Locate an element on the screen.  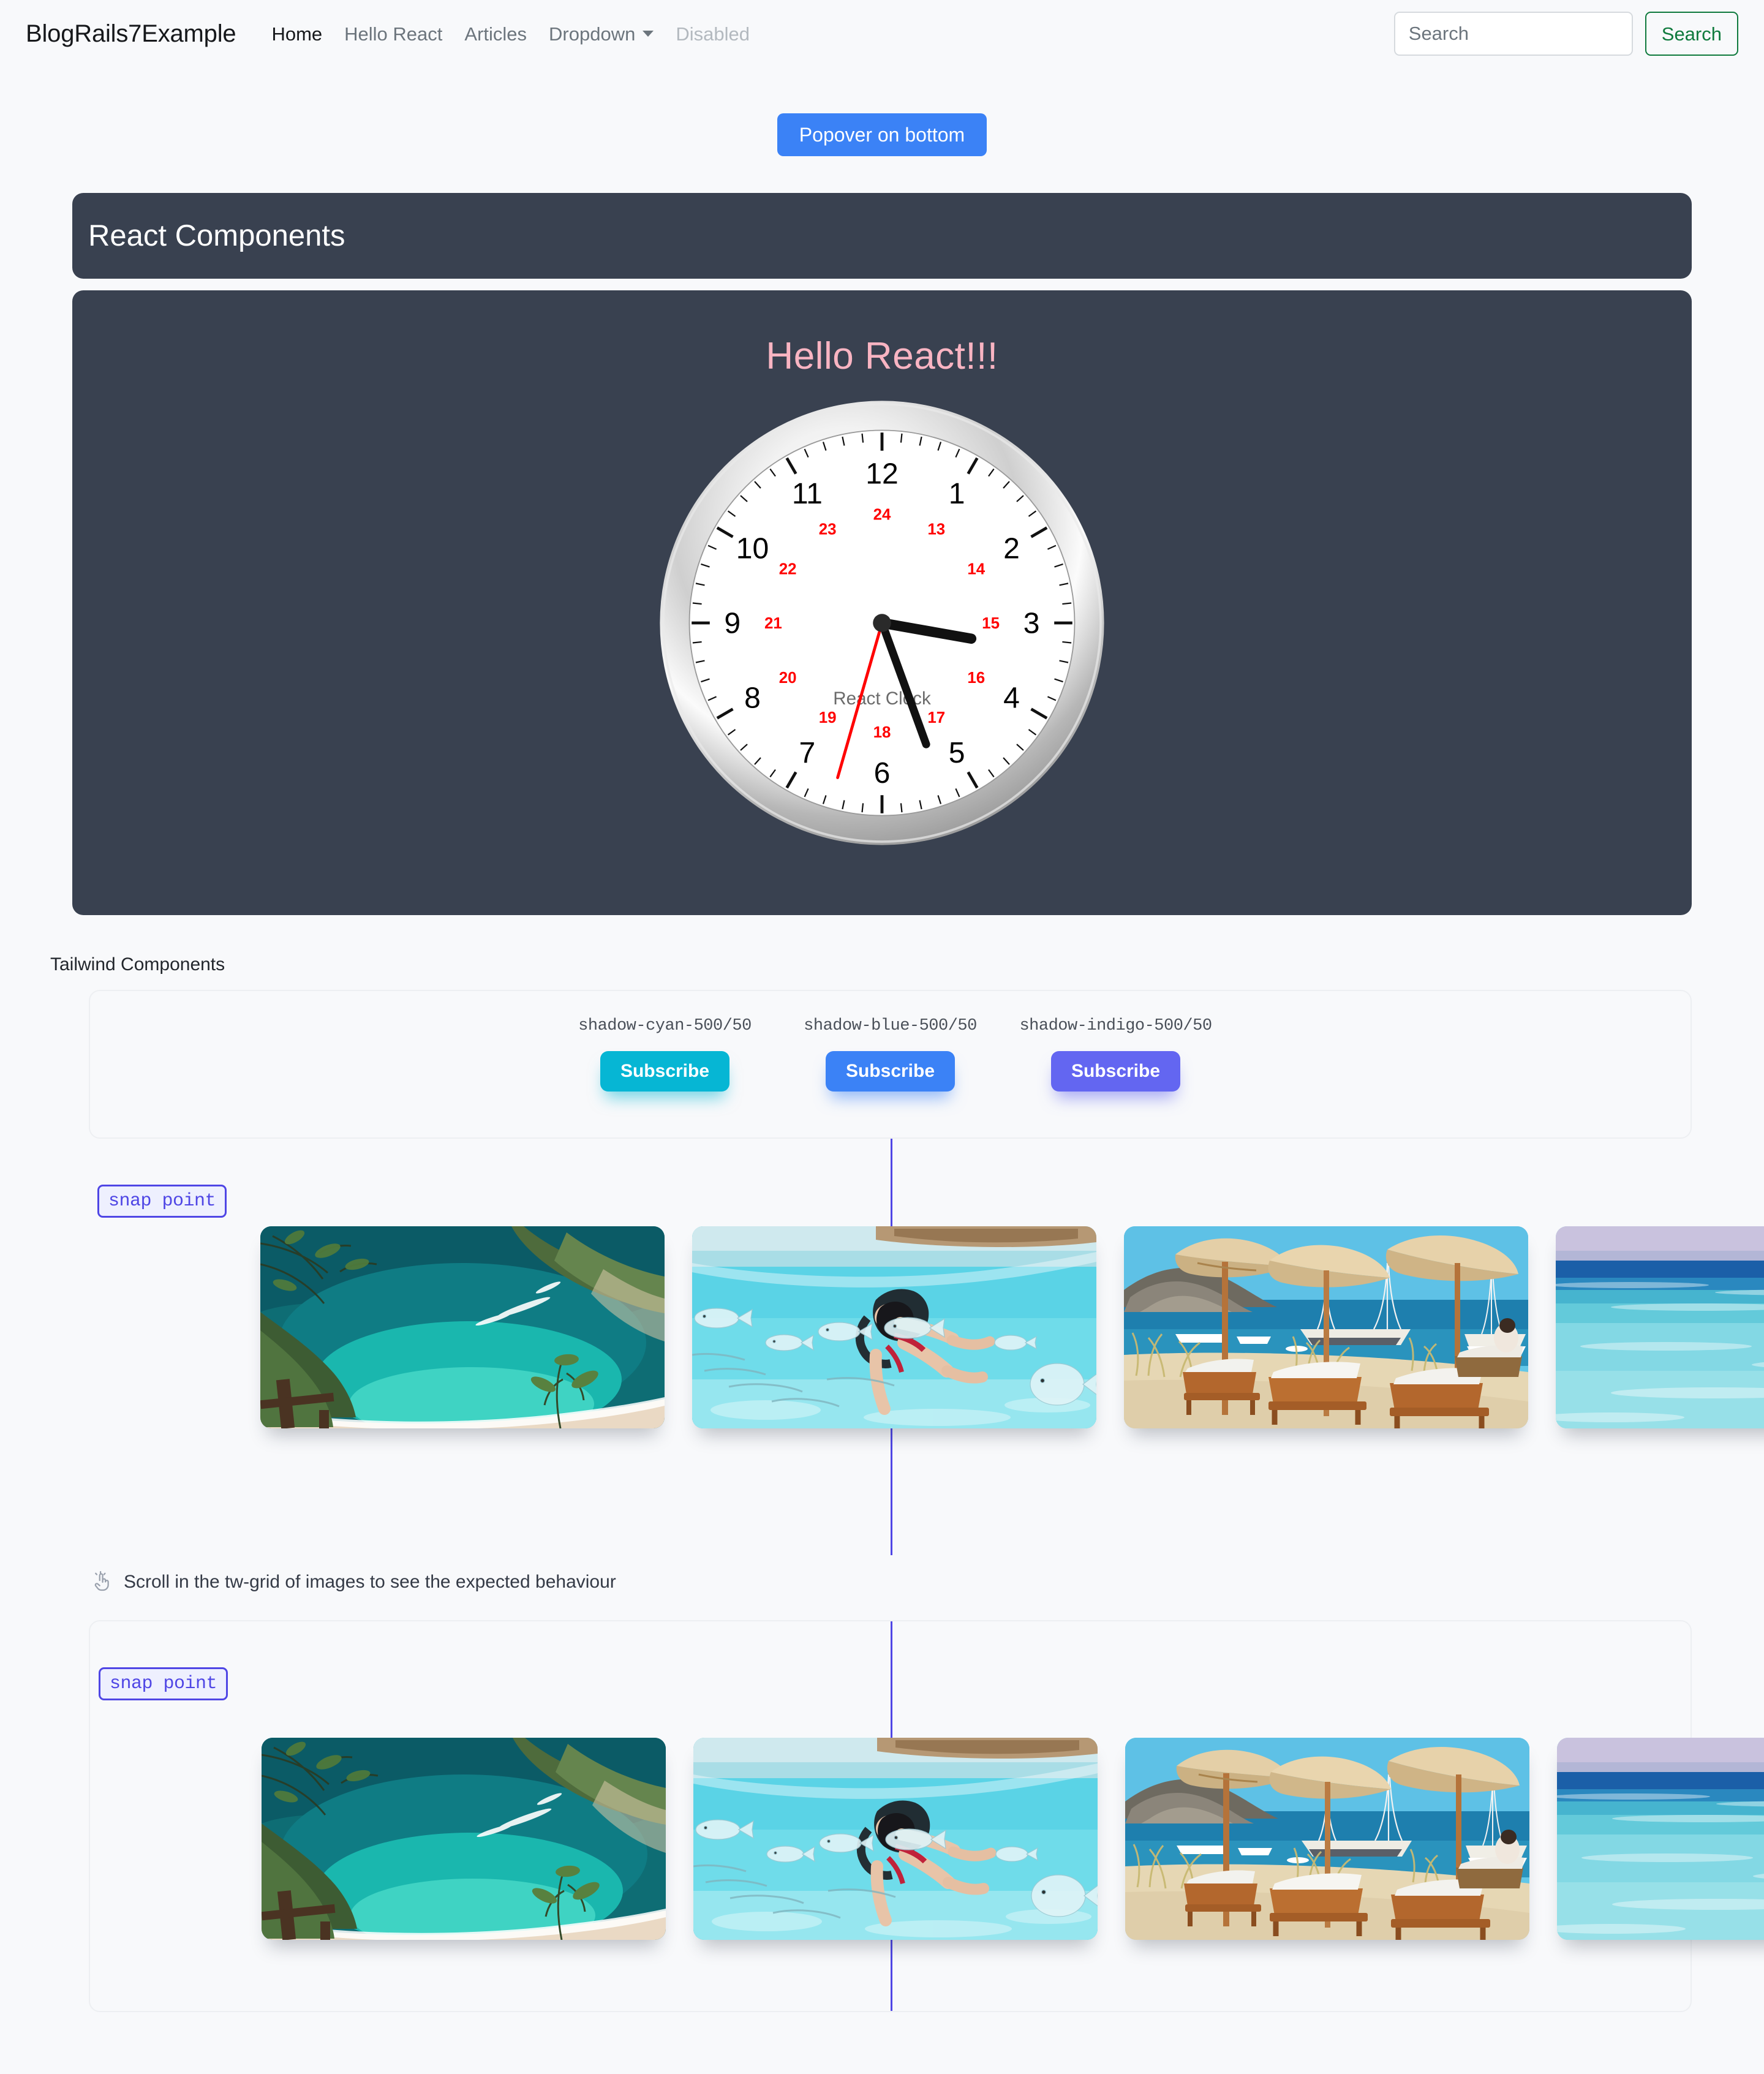
clock-hour-number: 10 is located at coordinates (753, 548).